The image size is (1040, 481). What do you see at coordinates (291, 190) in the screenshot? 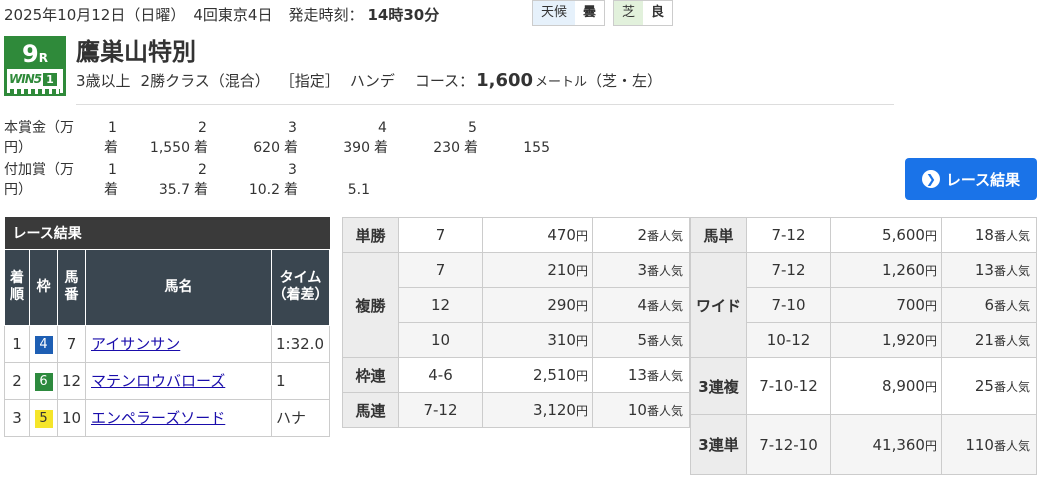
I see `extra-prize-place-suffix: 着` at bounding box center [291, 190].